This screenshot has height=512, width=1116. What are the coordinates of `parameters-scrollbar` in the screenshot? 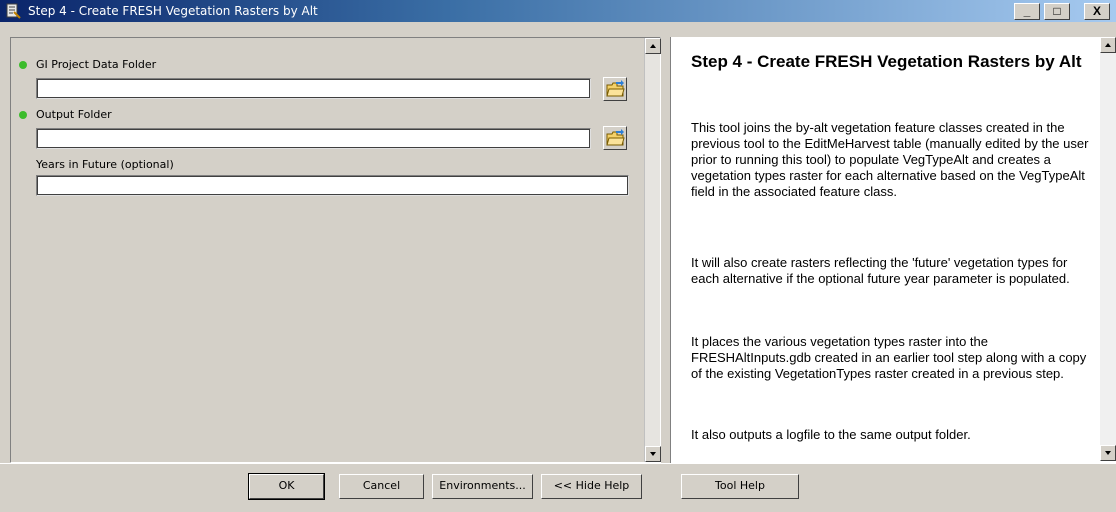 It's located at (652, 250).